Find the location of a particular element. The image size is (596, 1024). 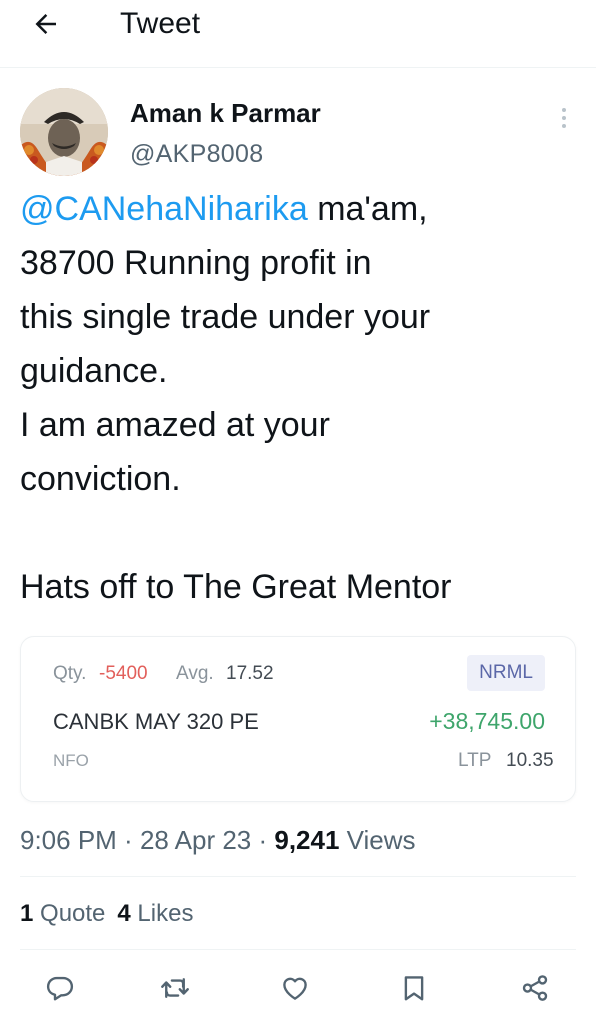

likes-label: Likes is located at coordinates (162, 913).